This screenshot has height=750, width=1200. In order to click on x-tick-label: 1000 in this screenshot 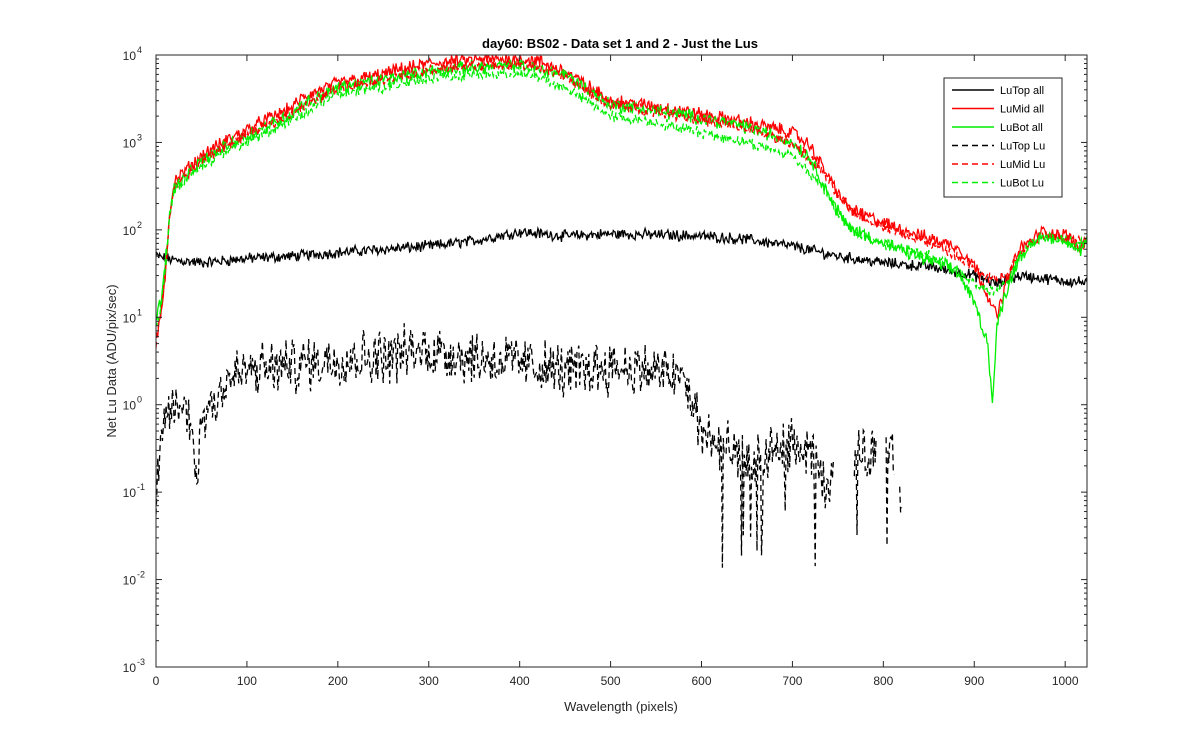, I will do `click(1065, 681)`.